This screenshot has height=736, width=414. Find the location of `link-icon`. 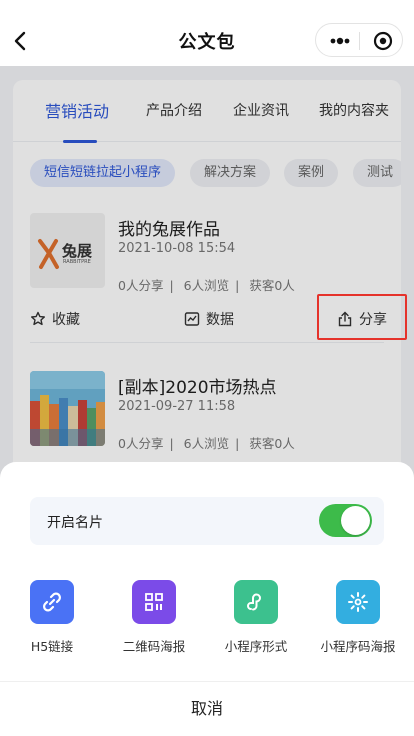

link-icon is located at coordinates (52, 602).